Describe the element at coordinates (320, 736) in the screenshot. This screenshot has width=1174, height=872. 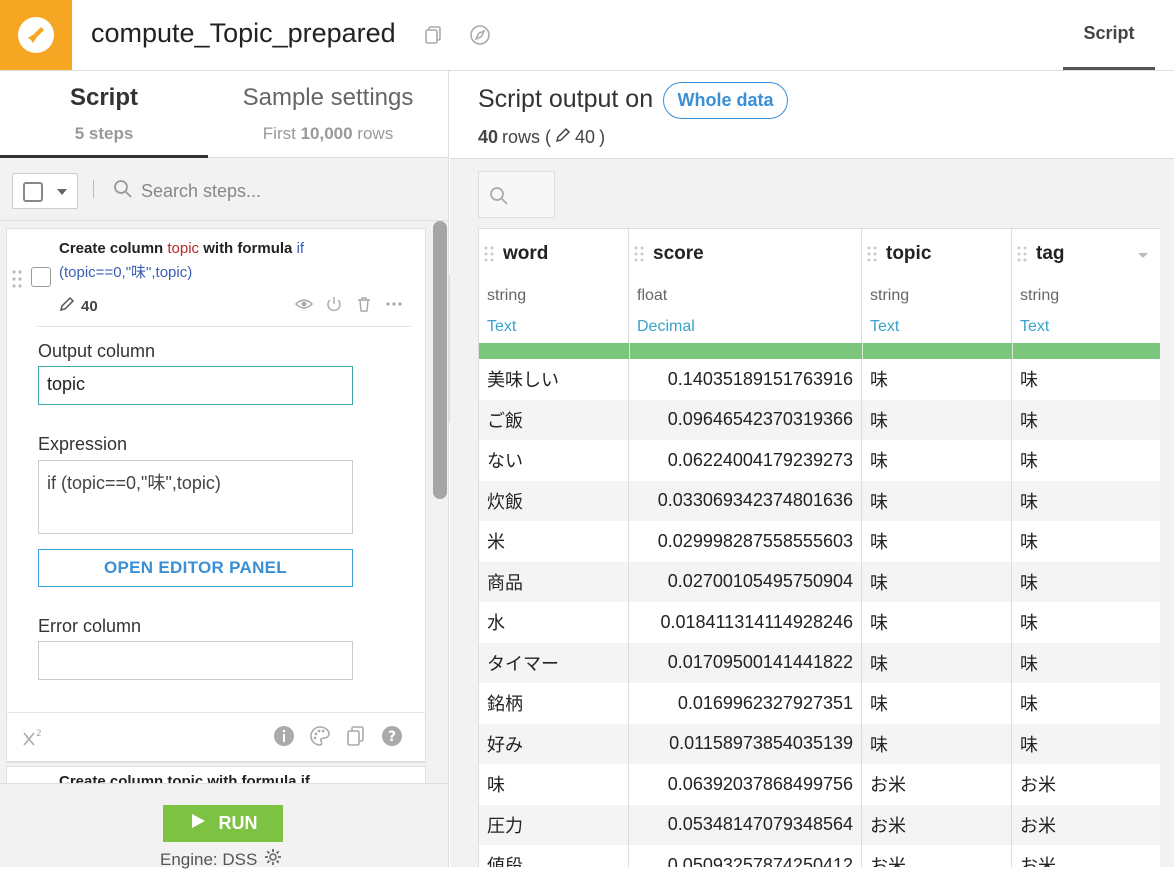
I see `palette-icon` at that location.